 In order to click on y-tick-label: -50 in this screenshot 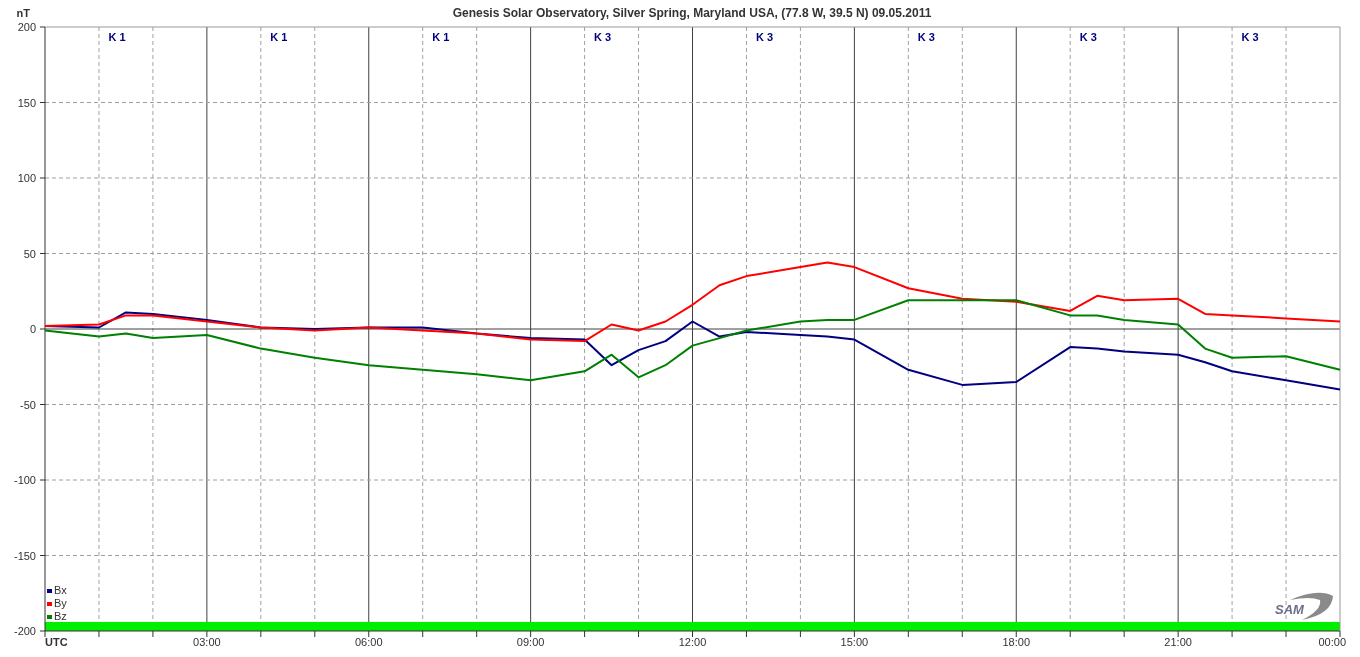, I will do `click(28, 404)`.